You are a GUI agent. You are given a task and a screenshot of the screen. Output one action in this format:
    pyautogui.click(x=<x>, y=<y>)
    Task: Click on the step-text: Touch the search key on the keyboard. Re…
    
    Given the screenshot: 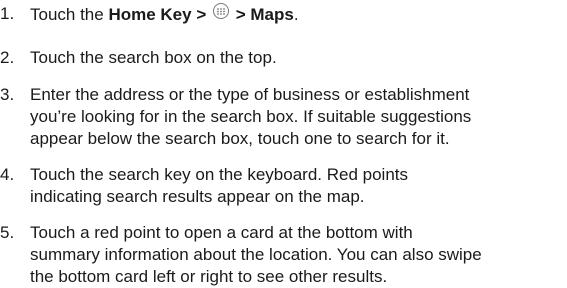 What is the action you would take?
    pyautogui.click(x=219, y=185)
    